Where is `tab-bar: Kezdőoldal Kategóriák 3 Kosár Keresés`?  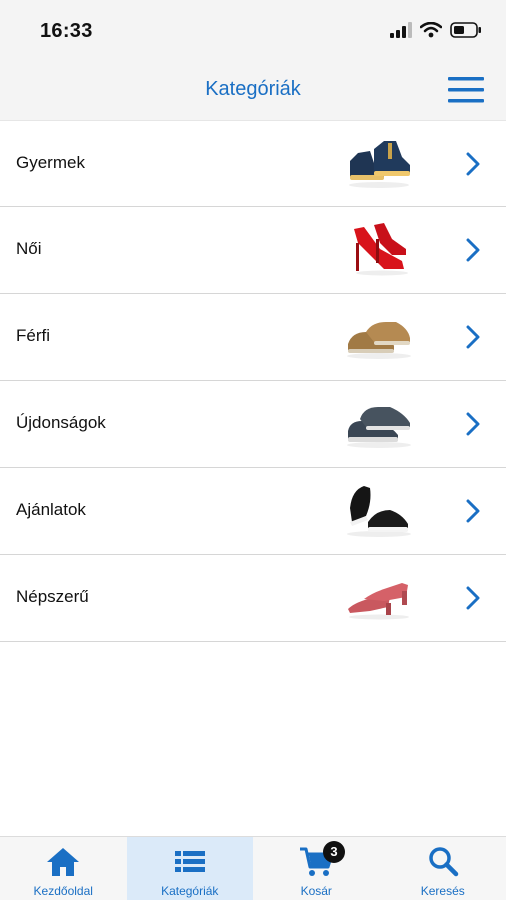
tab-bar: Kezdőoldal Kategóriák 3 Kosár Keresés is located at coordinates (253, 868).